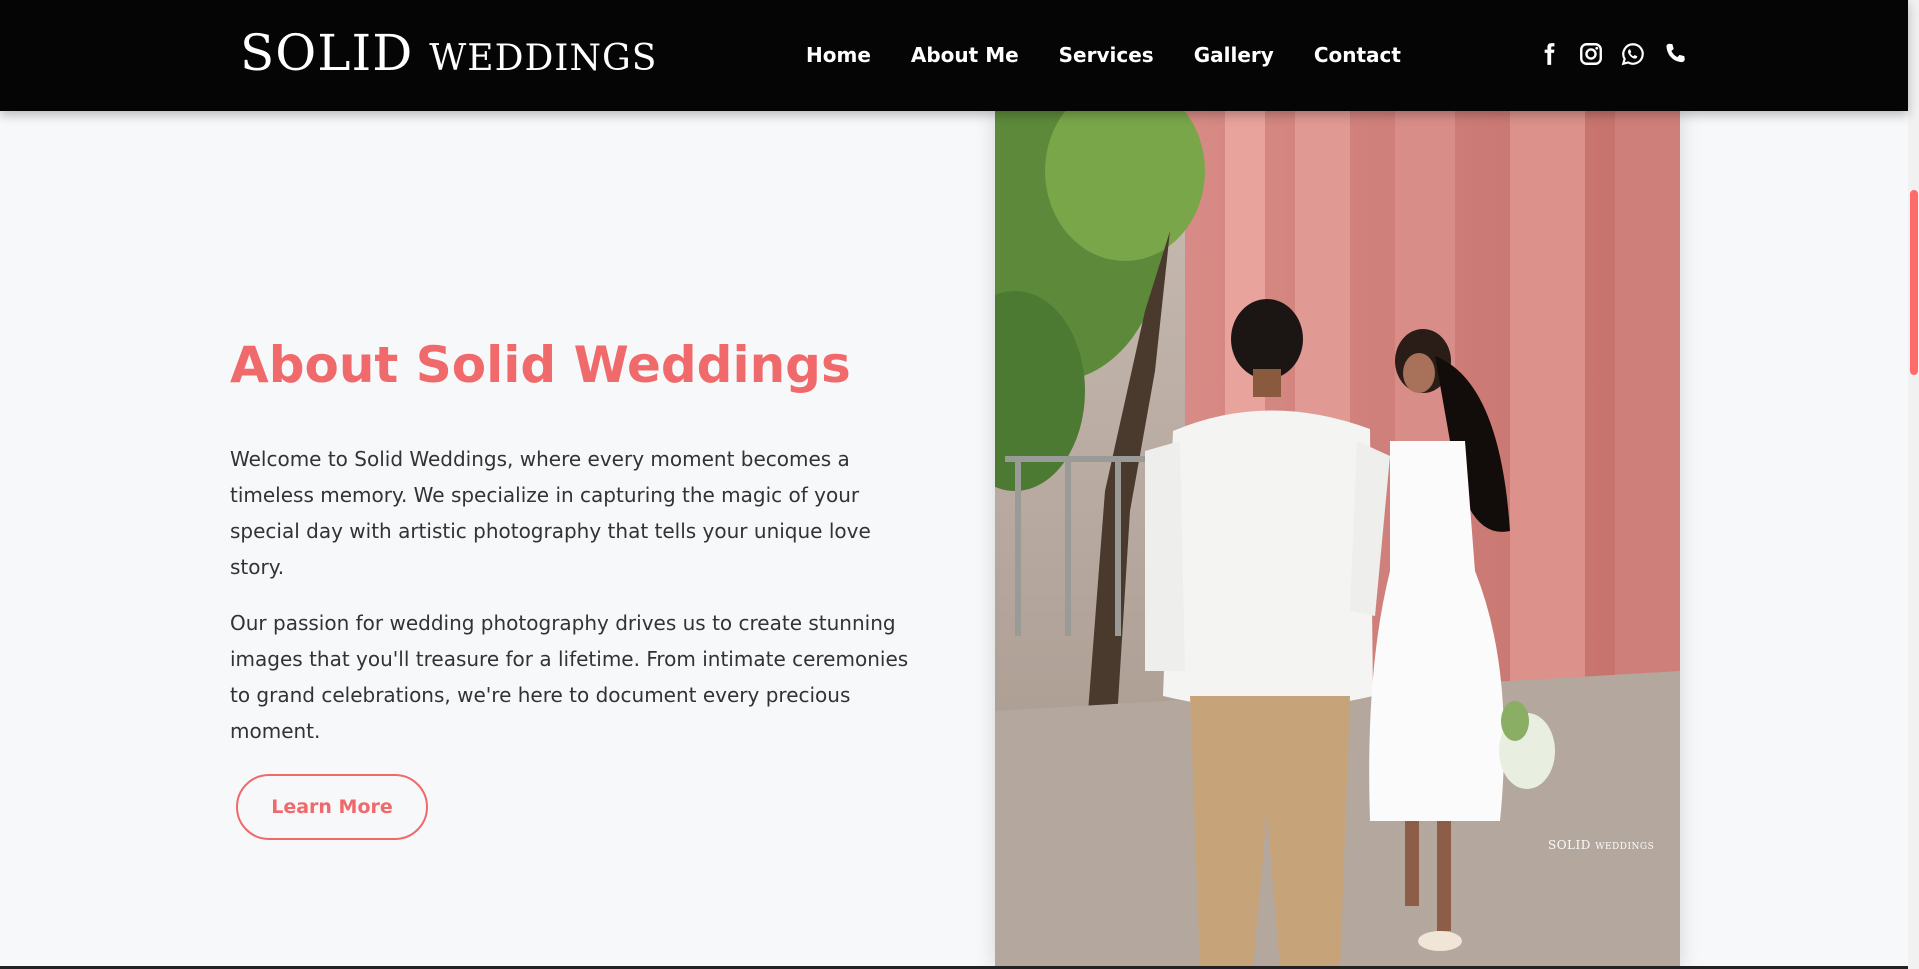  Describe the element at coordinates (1569, 845) in the screenshot. I see `watermark-main: SOLID` at that location.